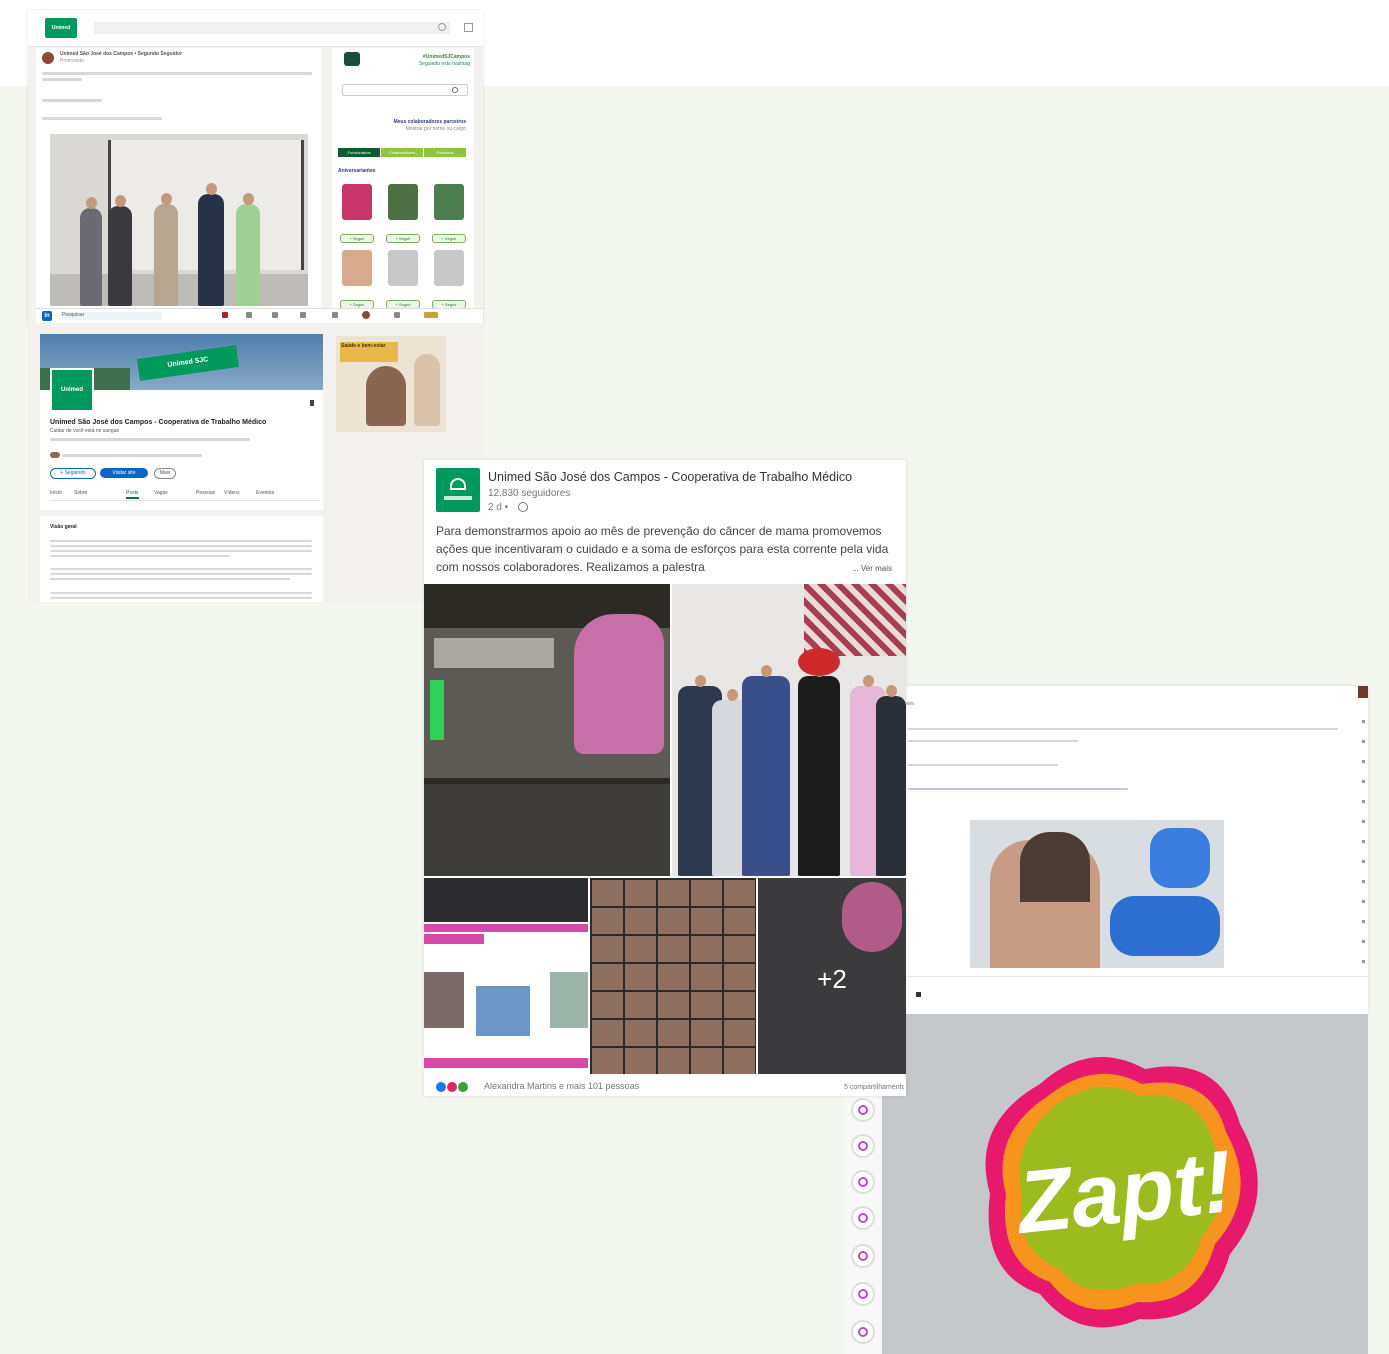 This screenshot has height=1354, width=1389. Describe the element at coordinates (366, 315) in the screenshot. I see `nav-profile-icon` at that location.